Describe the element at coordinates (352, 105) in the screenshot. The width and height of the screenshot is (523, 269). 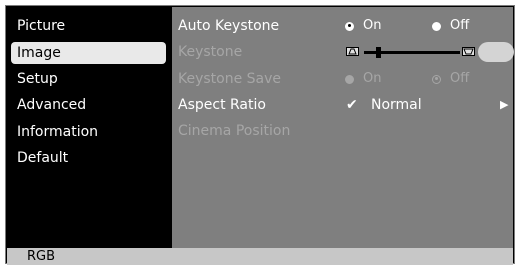
I see `checkmark-icon: ✔` at that location.